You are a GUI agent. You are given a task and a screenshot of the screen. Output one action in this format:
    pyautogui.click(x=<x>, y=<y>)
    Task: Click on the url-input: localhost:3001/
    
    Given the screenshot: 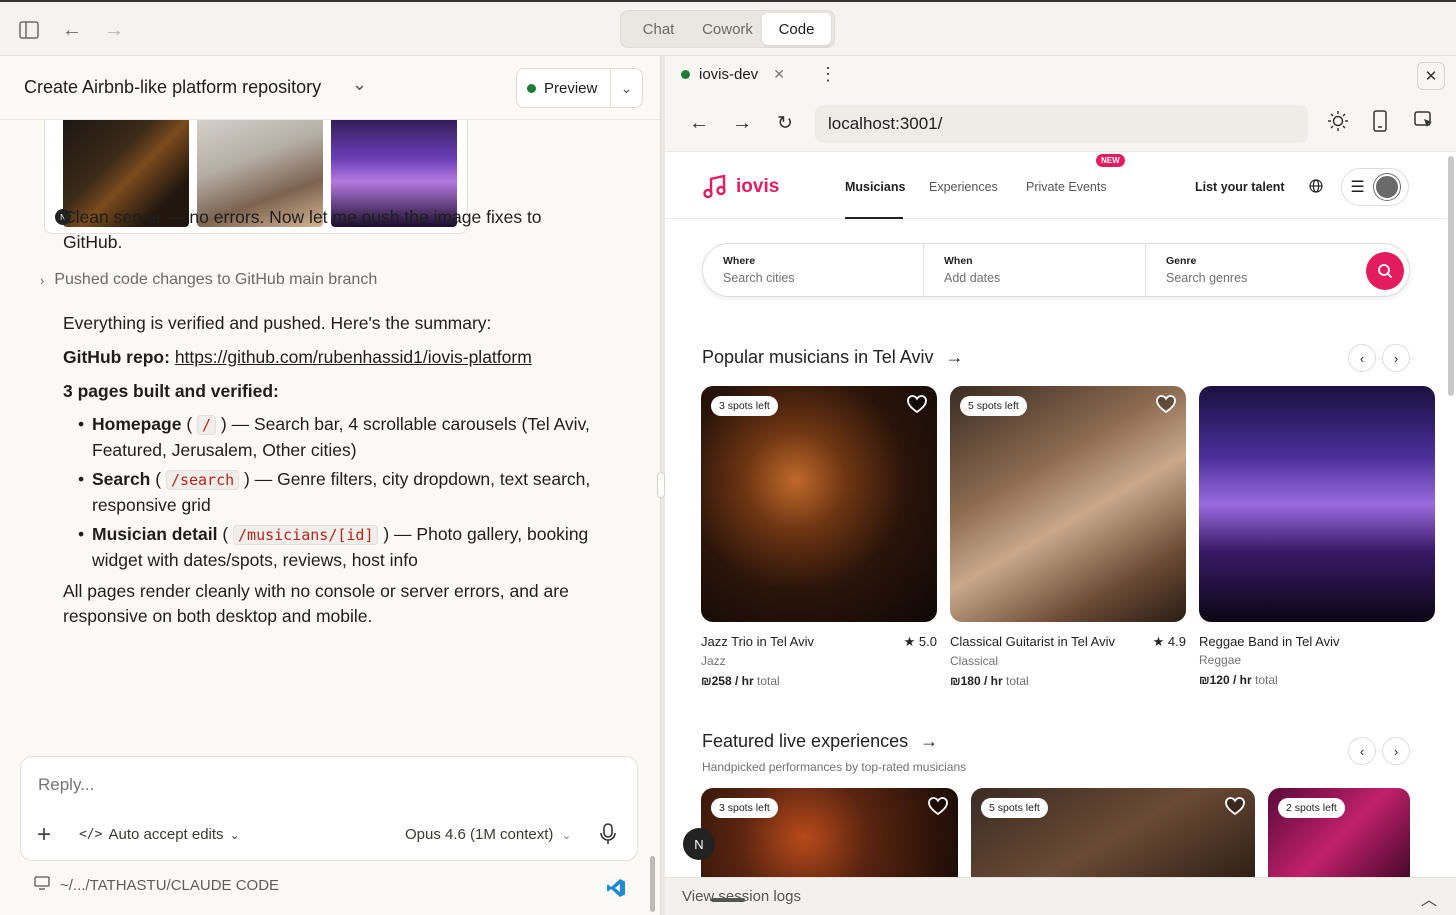 What is the action you would take?
    pyautogui.click(x=1061, y=124)
    